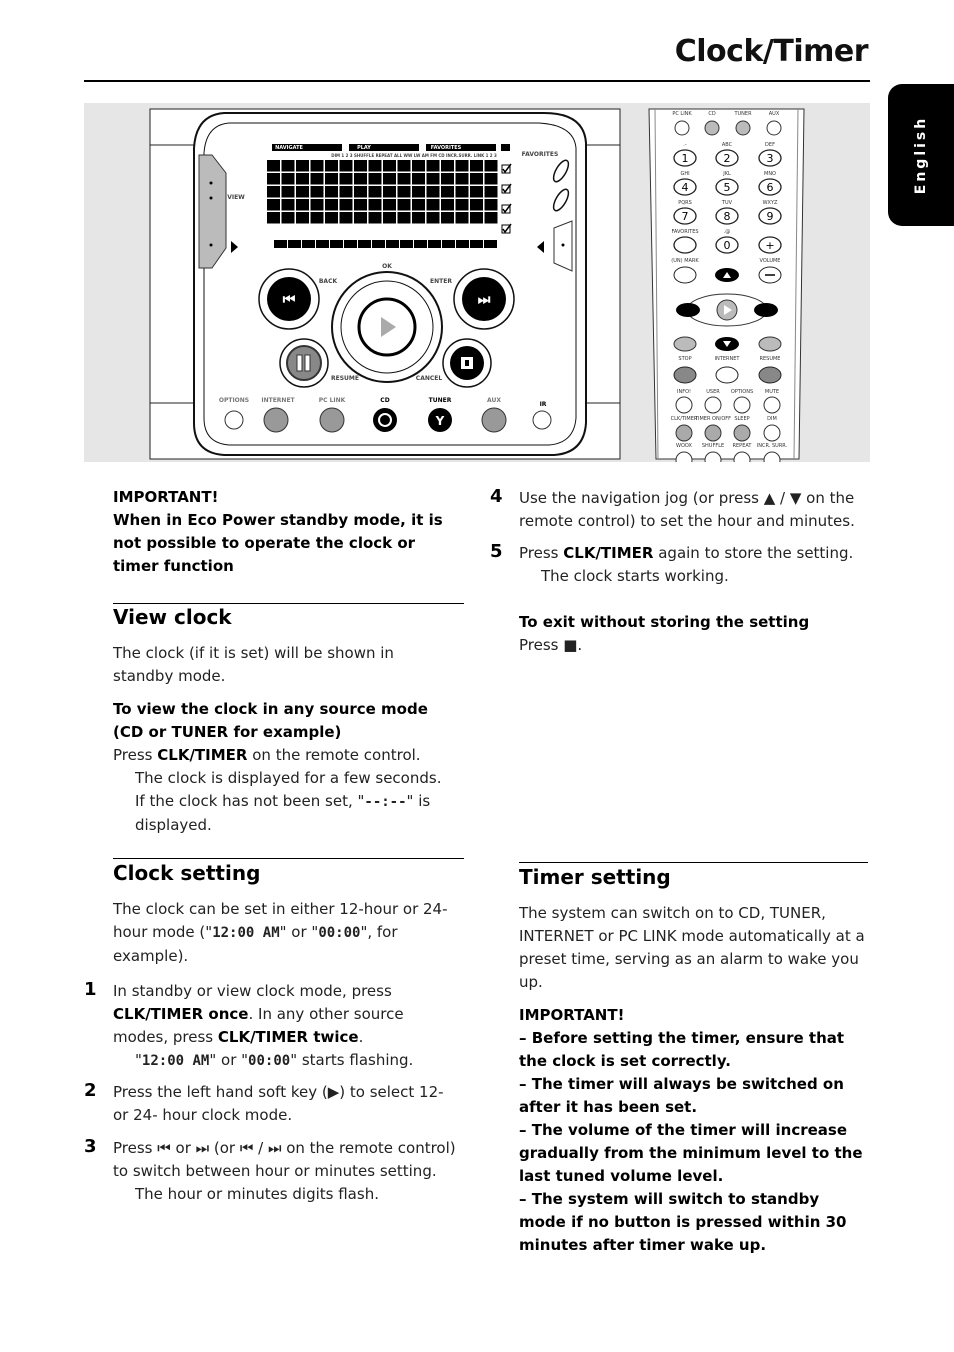 This screenshot has height=1352, width=954. Describe the element at coordinates (496, 551) in the screenshot. I see `step-5-number: 5` at that location.